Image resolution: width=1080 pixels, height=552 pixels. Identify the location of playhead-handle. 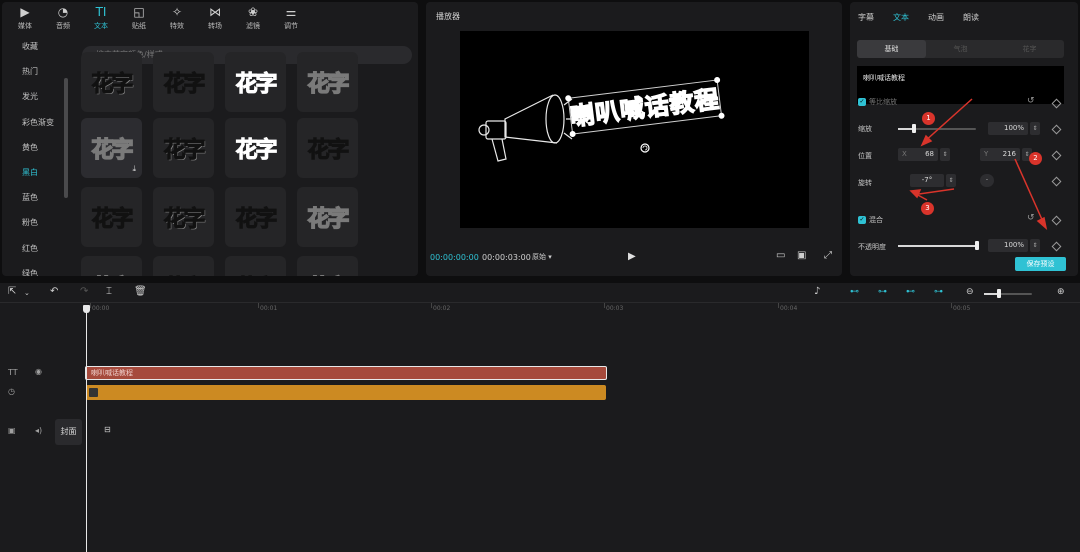
(86, 309).